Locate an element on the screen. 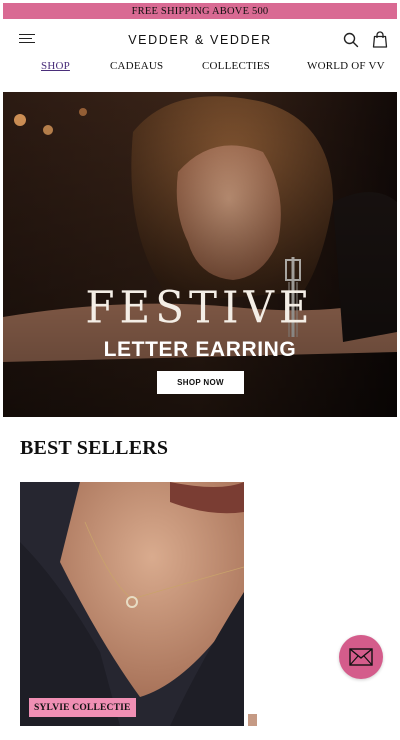  best-sellers-heading: BEST SELLERS is located at coordinates (94, 448).